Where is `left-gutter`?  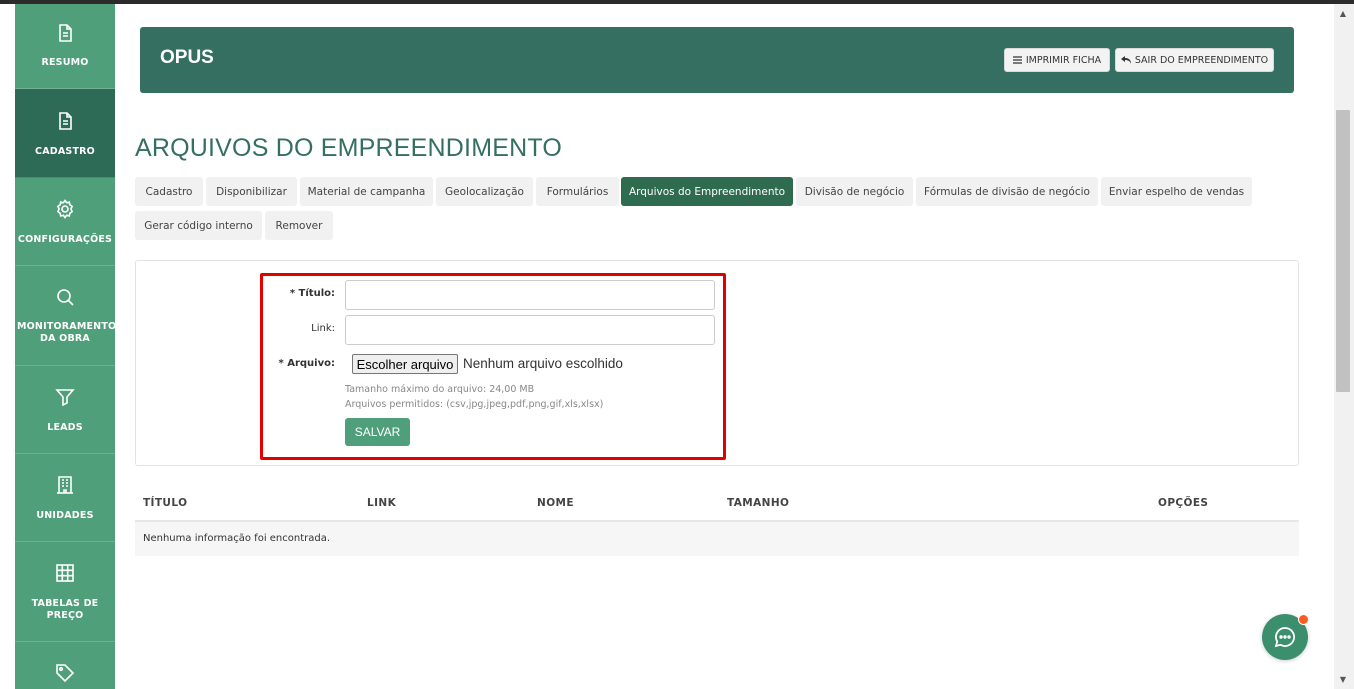 left-gutter is located at coordinates (7, 346).